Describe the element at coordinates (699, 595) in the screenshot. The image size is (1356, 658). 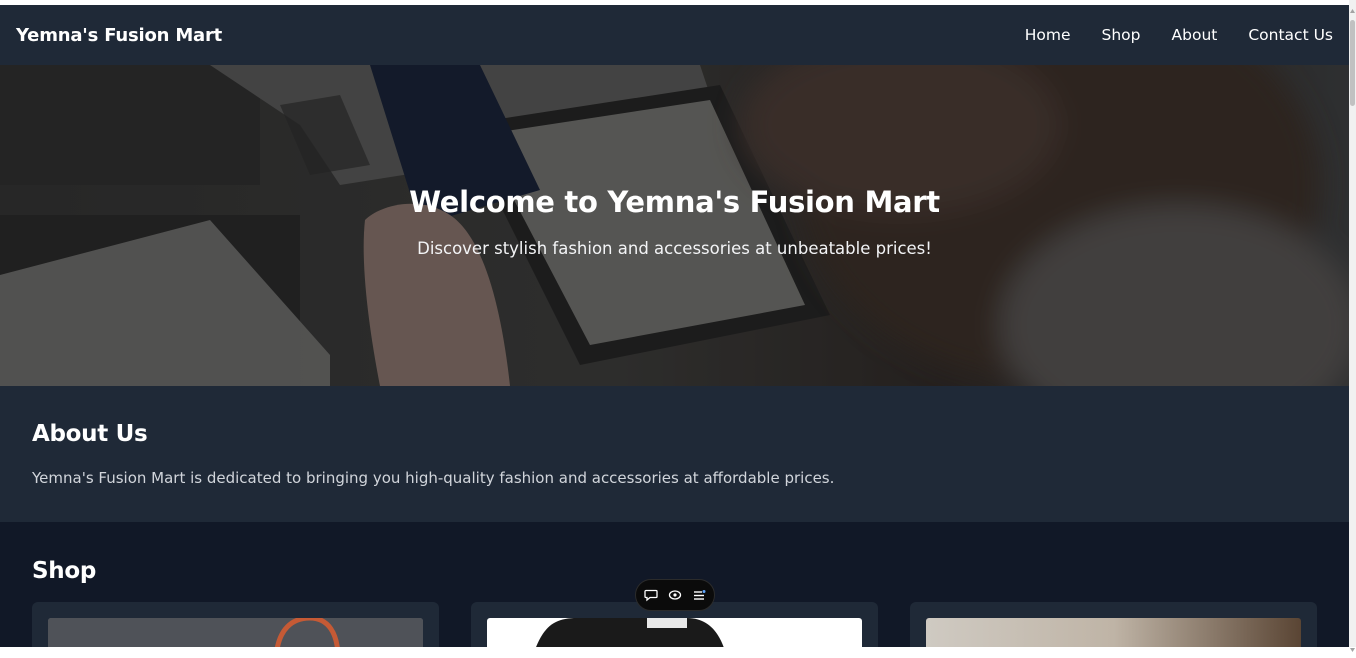
I see `list-icon` at that location.